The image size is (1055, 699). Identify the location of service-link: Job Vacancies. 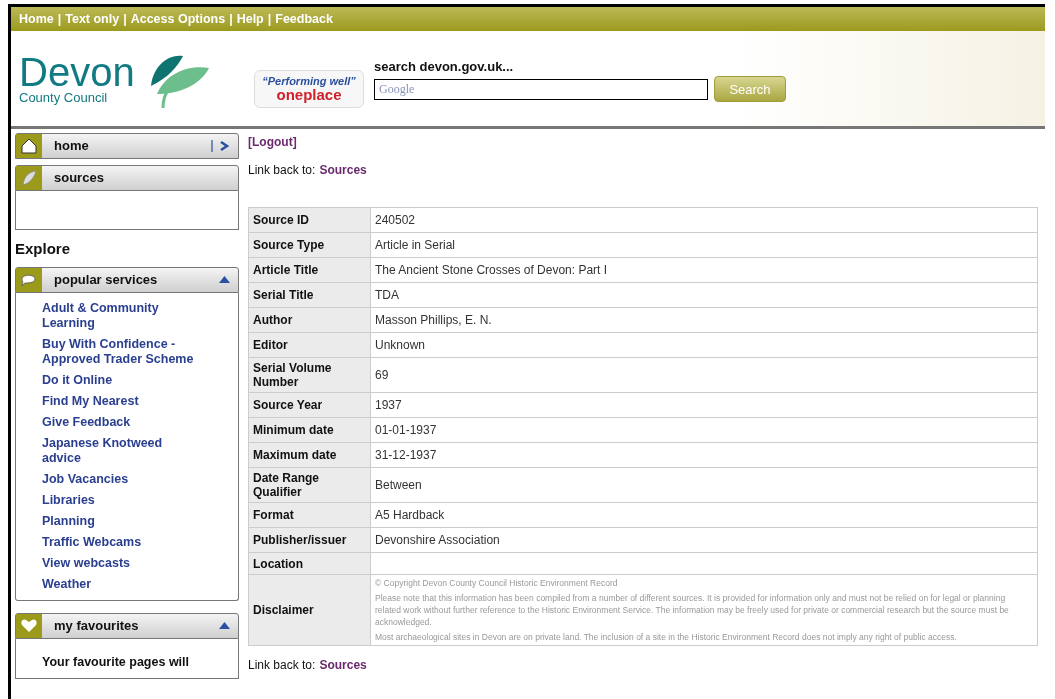
(122, 479).